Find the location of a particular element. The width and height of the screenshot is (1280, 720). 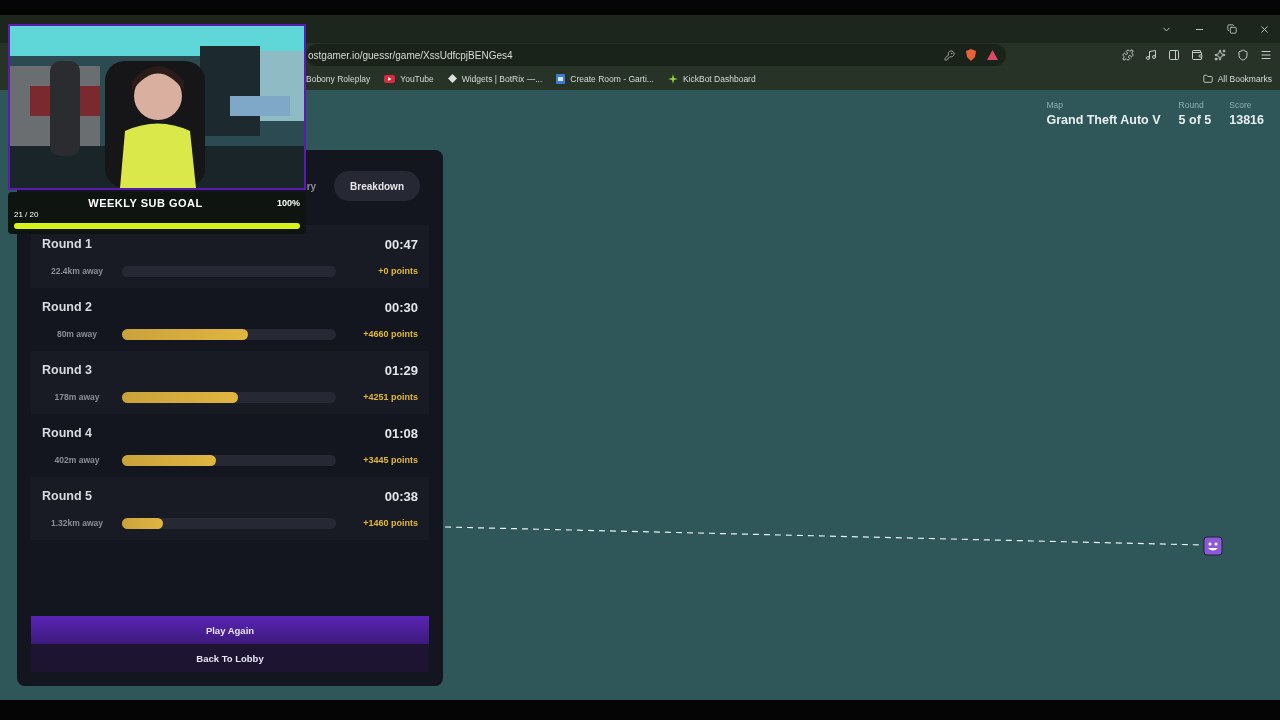

tab: ry is located at coordinates (311, 186).